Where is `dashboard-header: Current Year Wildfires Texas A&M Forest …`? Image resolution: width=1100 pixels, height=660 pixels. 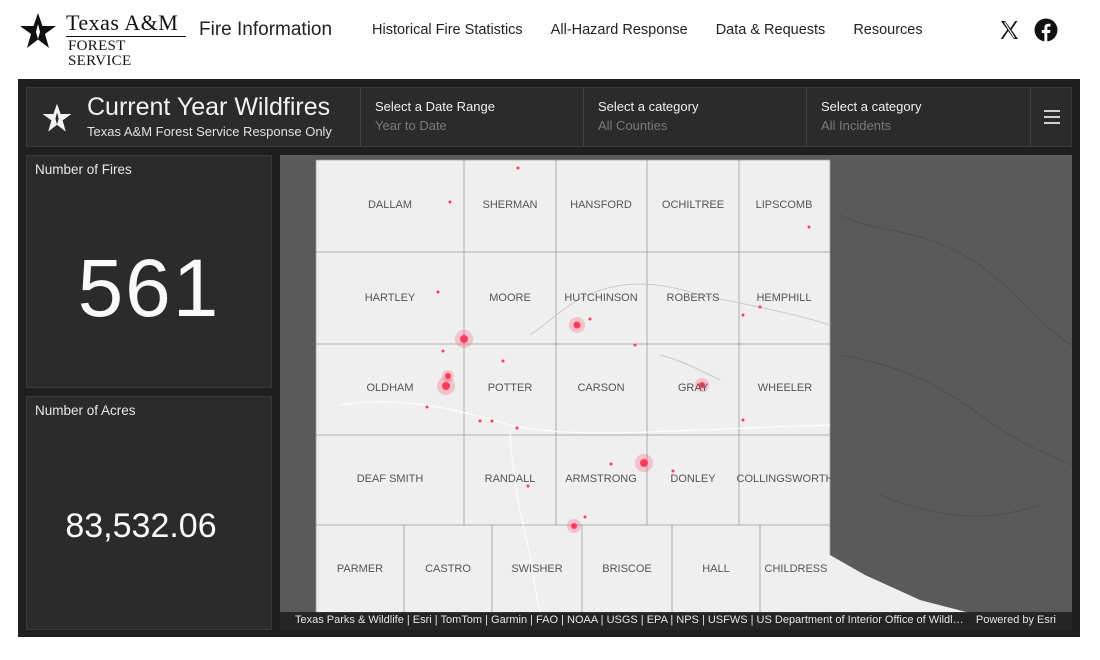 dashboard-header: Current Year Wildfires Texas A&M Forest … is located at coordinates (549, 117).